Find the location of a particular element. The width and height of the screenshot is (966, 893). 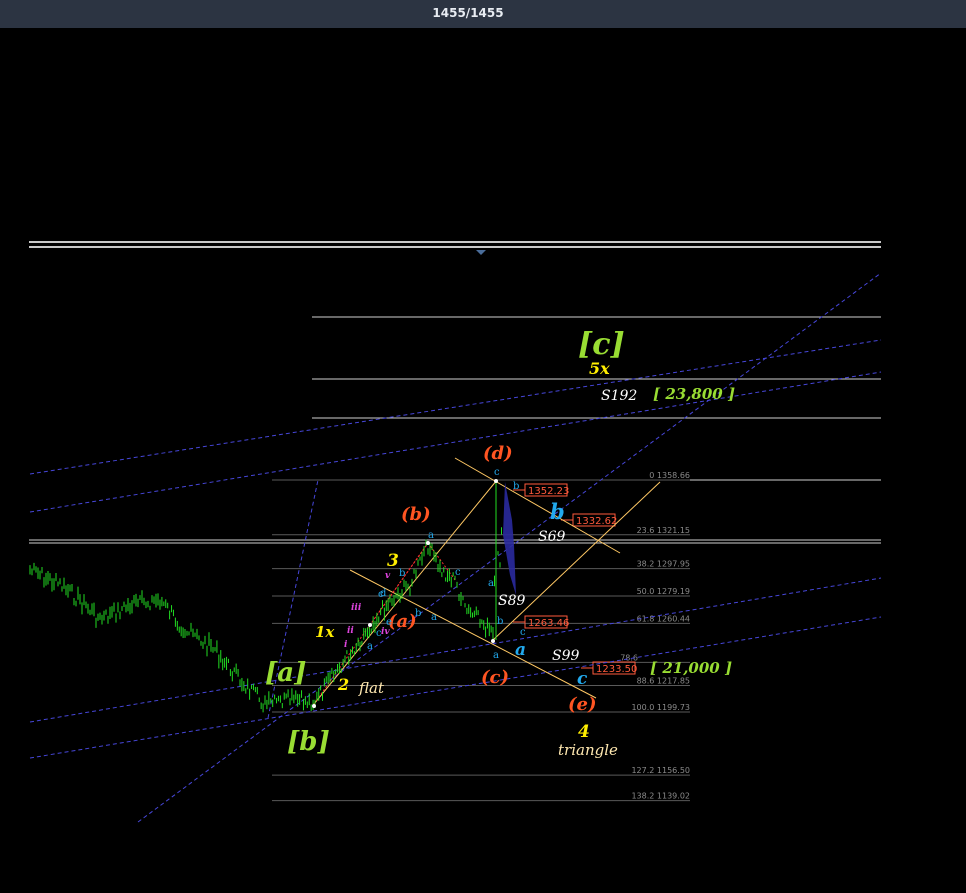

wave-label-3: 3 is located at coordinates (393, 561).